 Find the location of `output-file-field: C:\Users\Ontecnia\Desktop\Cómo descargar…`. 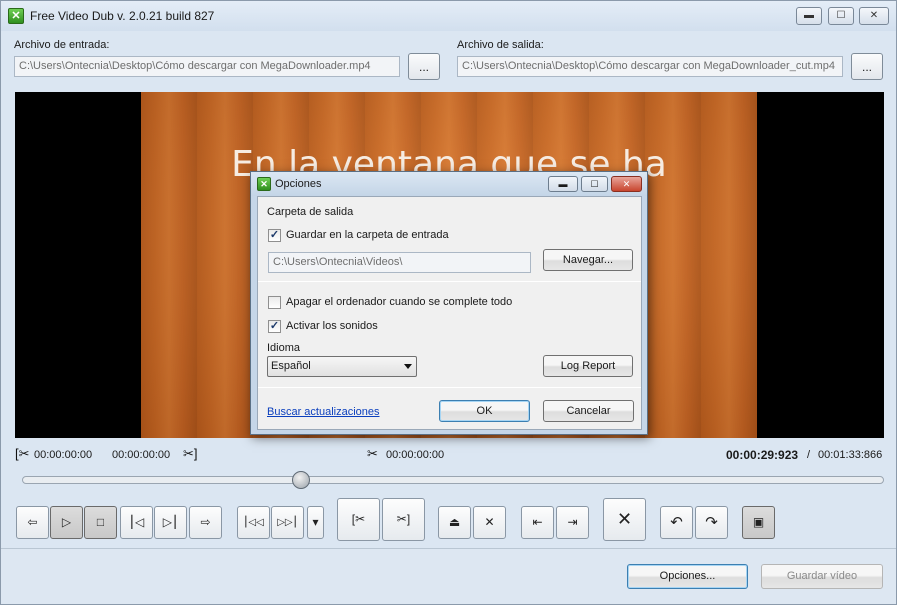

output-file-field: C:\Users\Ontecnia\Desktop\Cómo descargar… is located at coordinates (650, 66).